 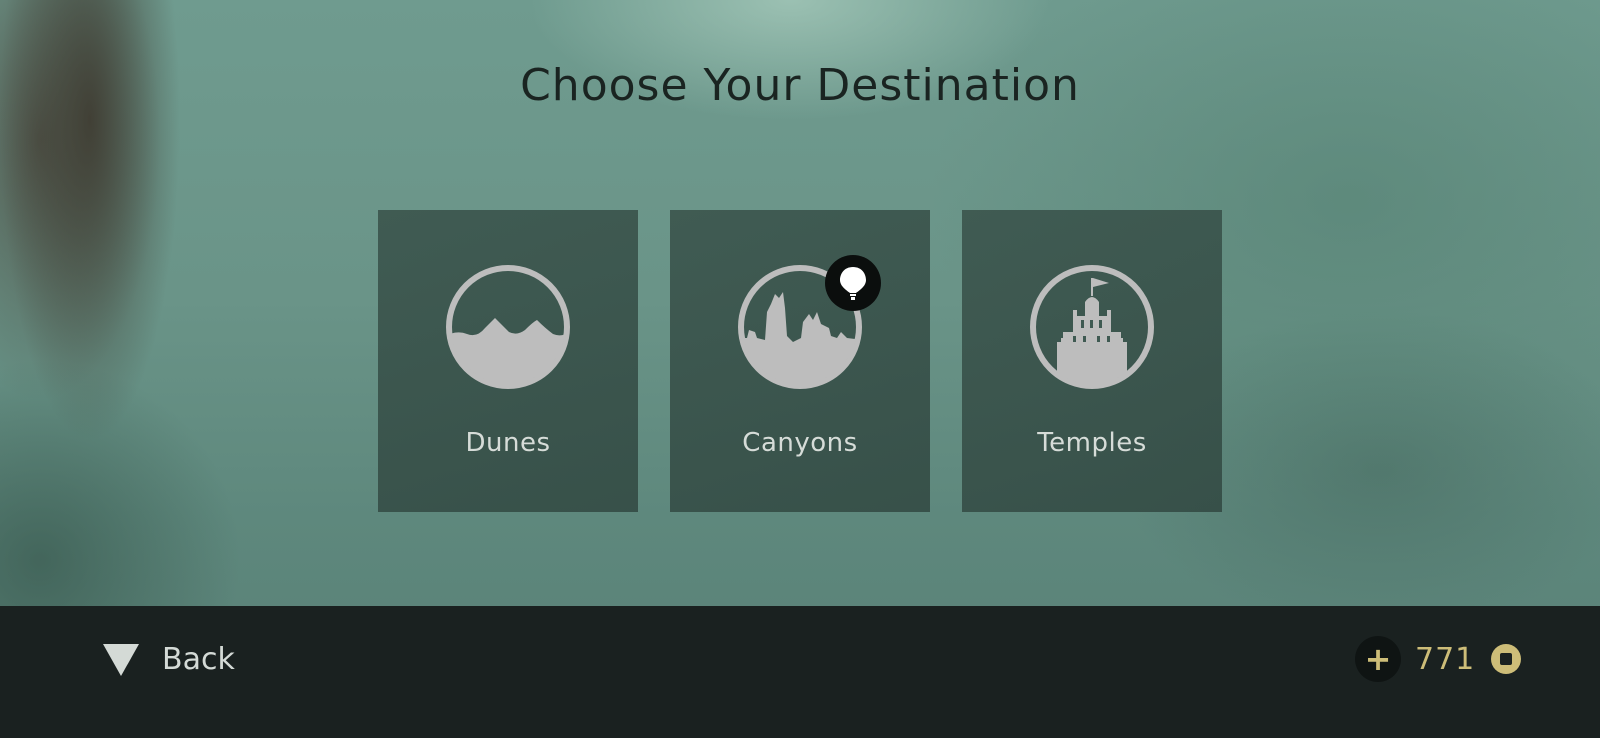 I want to click on down-triangle-icon, so click(x=121, y=659).